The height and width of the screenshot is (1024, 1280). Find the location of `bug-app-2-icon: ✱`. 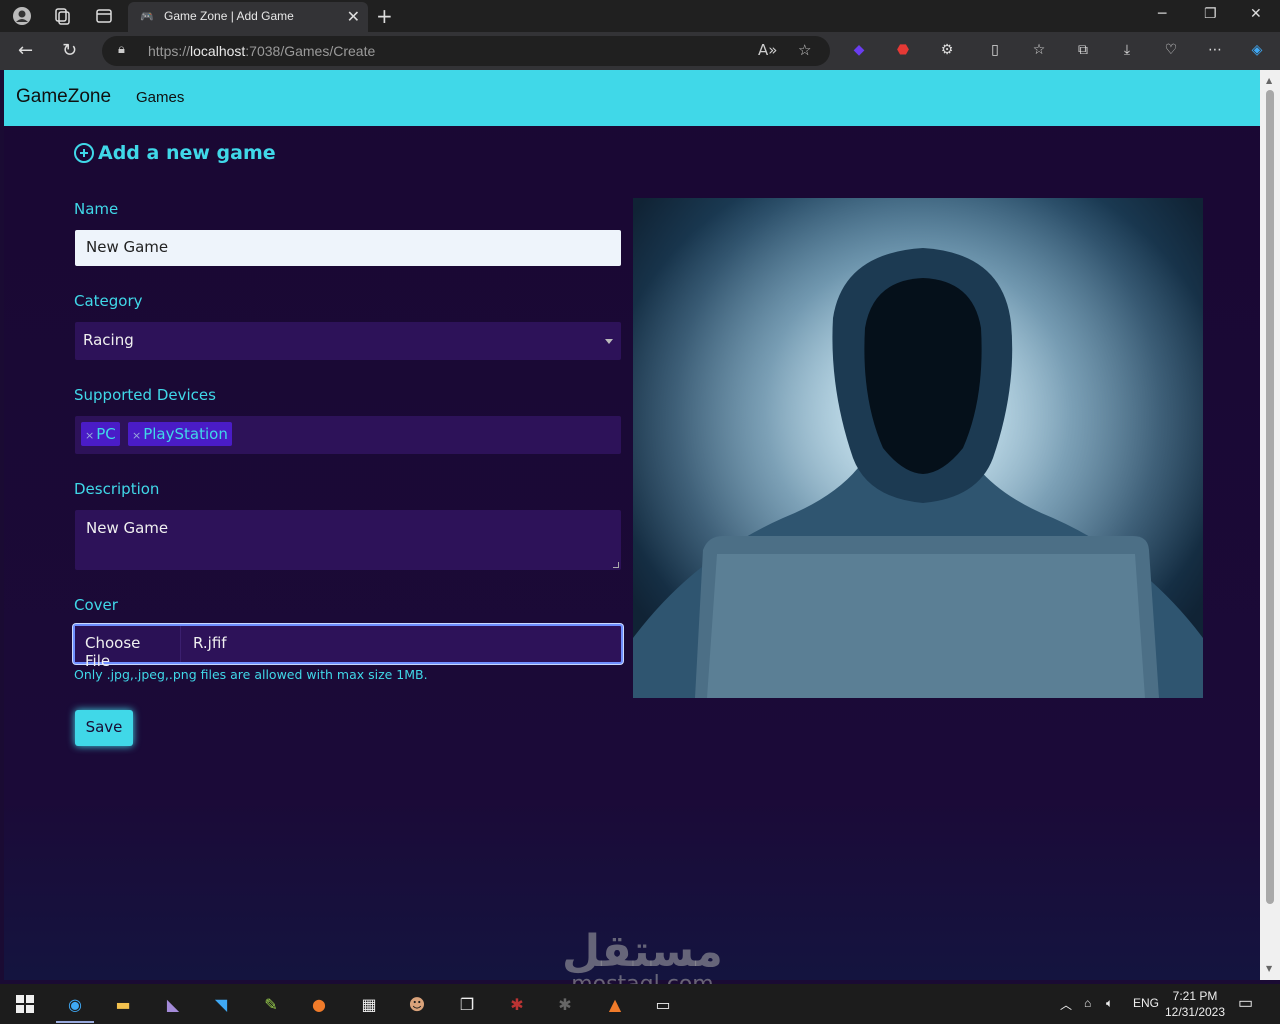

bug-app-2-icon: ✱ is located at coordinates (565, 1004).